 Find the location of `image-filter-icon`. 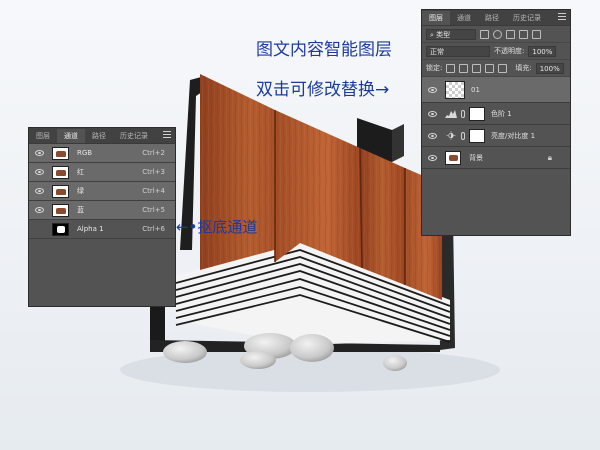

image-filter-icon is located at coordinates (484, 34).